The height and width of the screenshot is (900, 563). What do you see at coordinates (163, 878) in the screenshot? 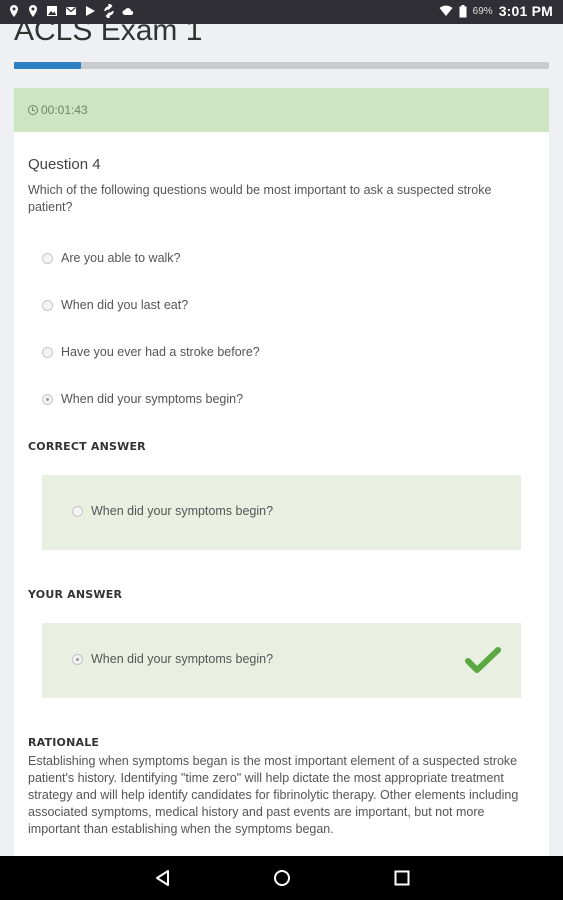
I see `back-icon` at bounding box center [163, 878].